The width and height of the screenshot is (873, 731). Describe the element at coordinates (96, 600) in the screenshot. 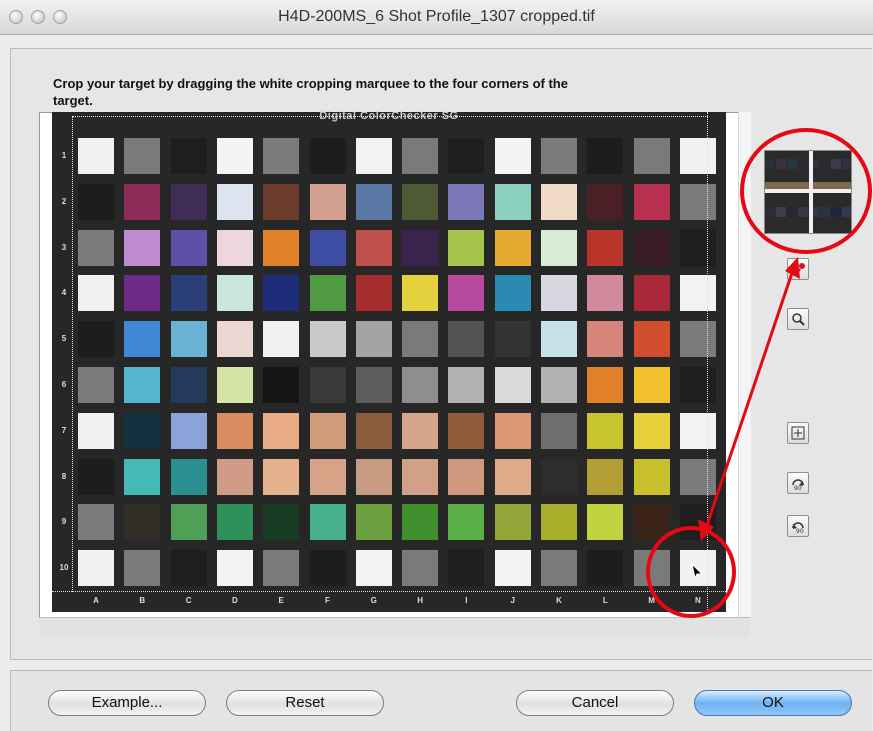

I see `column-label: A` at that location.